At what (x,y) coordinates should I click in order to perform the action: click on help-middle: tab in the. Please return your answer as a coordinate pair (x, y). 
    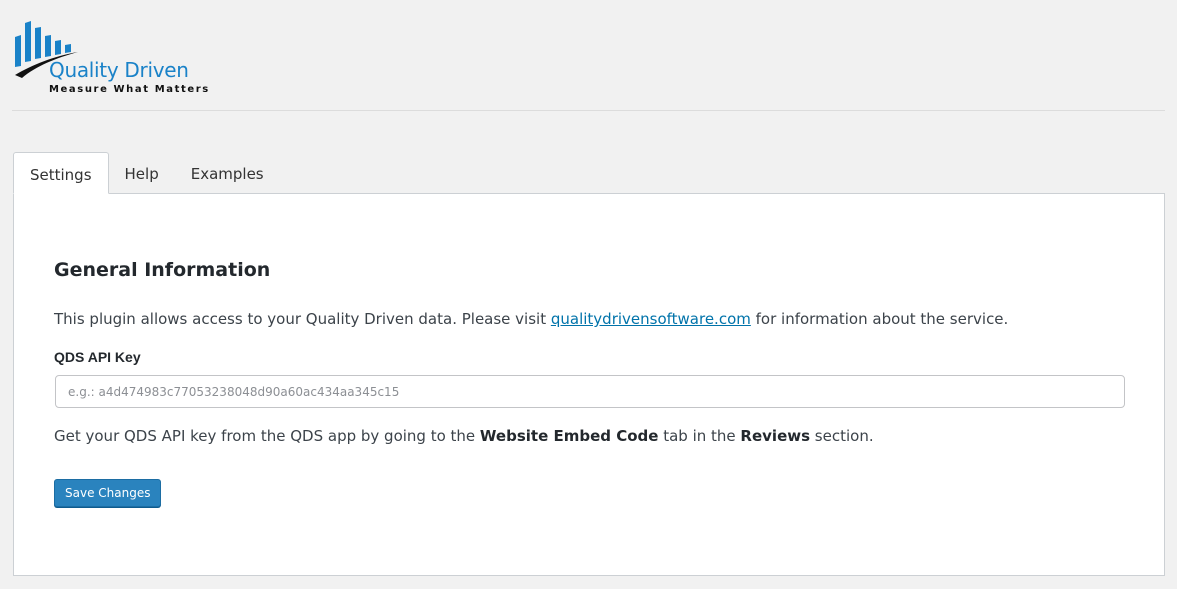
    Looking at the image, I should click on (699, 436).